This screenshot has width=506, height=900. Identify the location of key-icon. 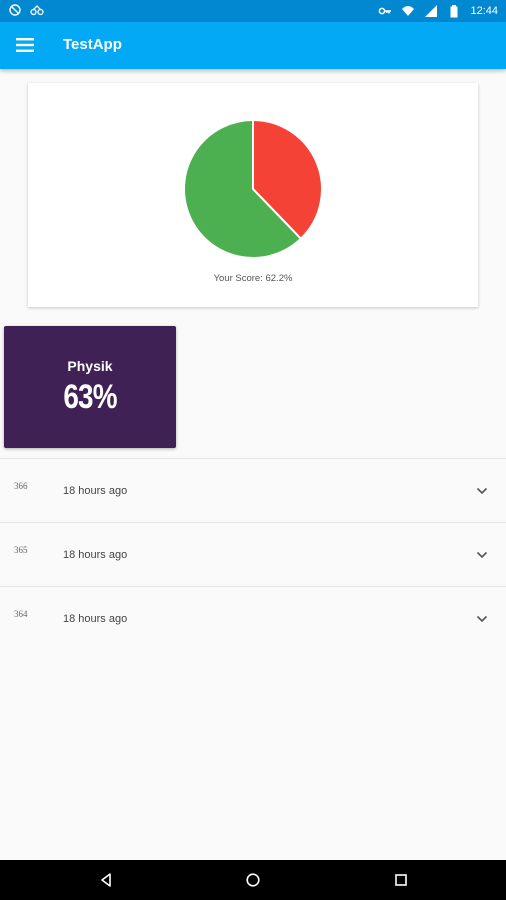
(385, 11).